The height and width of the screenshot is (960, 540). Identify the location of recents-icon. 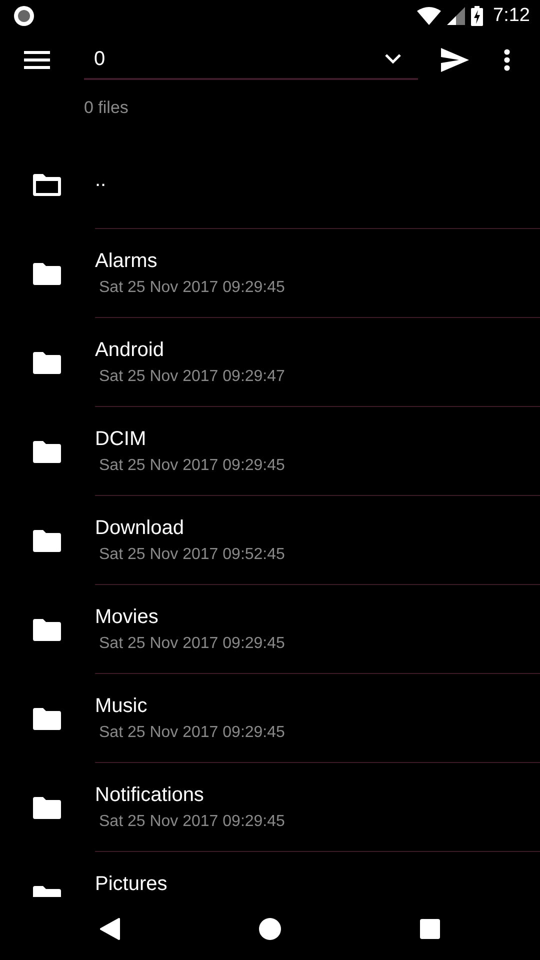
(430, 928).